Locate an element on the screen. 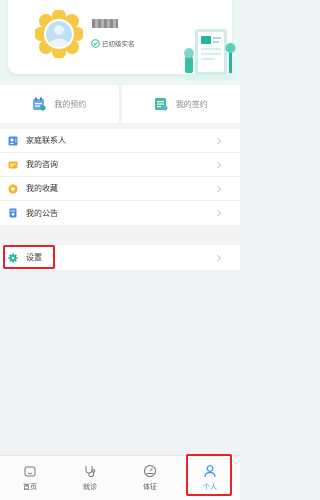 The height and width of the screenshot is (500, 320). star-icon is located at coordinates (13, 188).